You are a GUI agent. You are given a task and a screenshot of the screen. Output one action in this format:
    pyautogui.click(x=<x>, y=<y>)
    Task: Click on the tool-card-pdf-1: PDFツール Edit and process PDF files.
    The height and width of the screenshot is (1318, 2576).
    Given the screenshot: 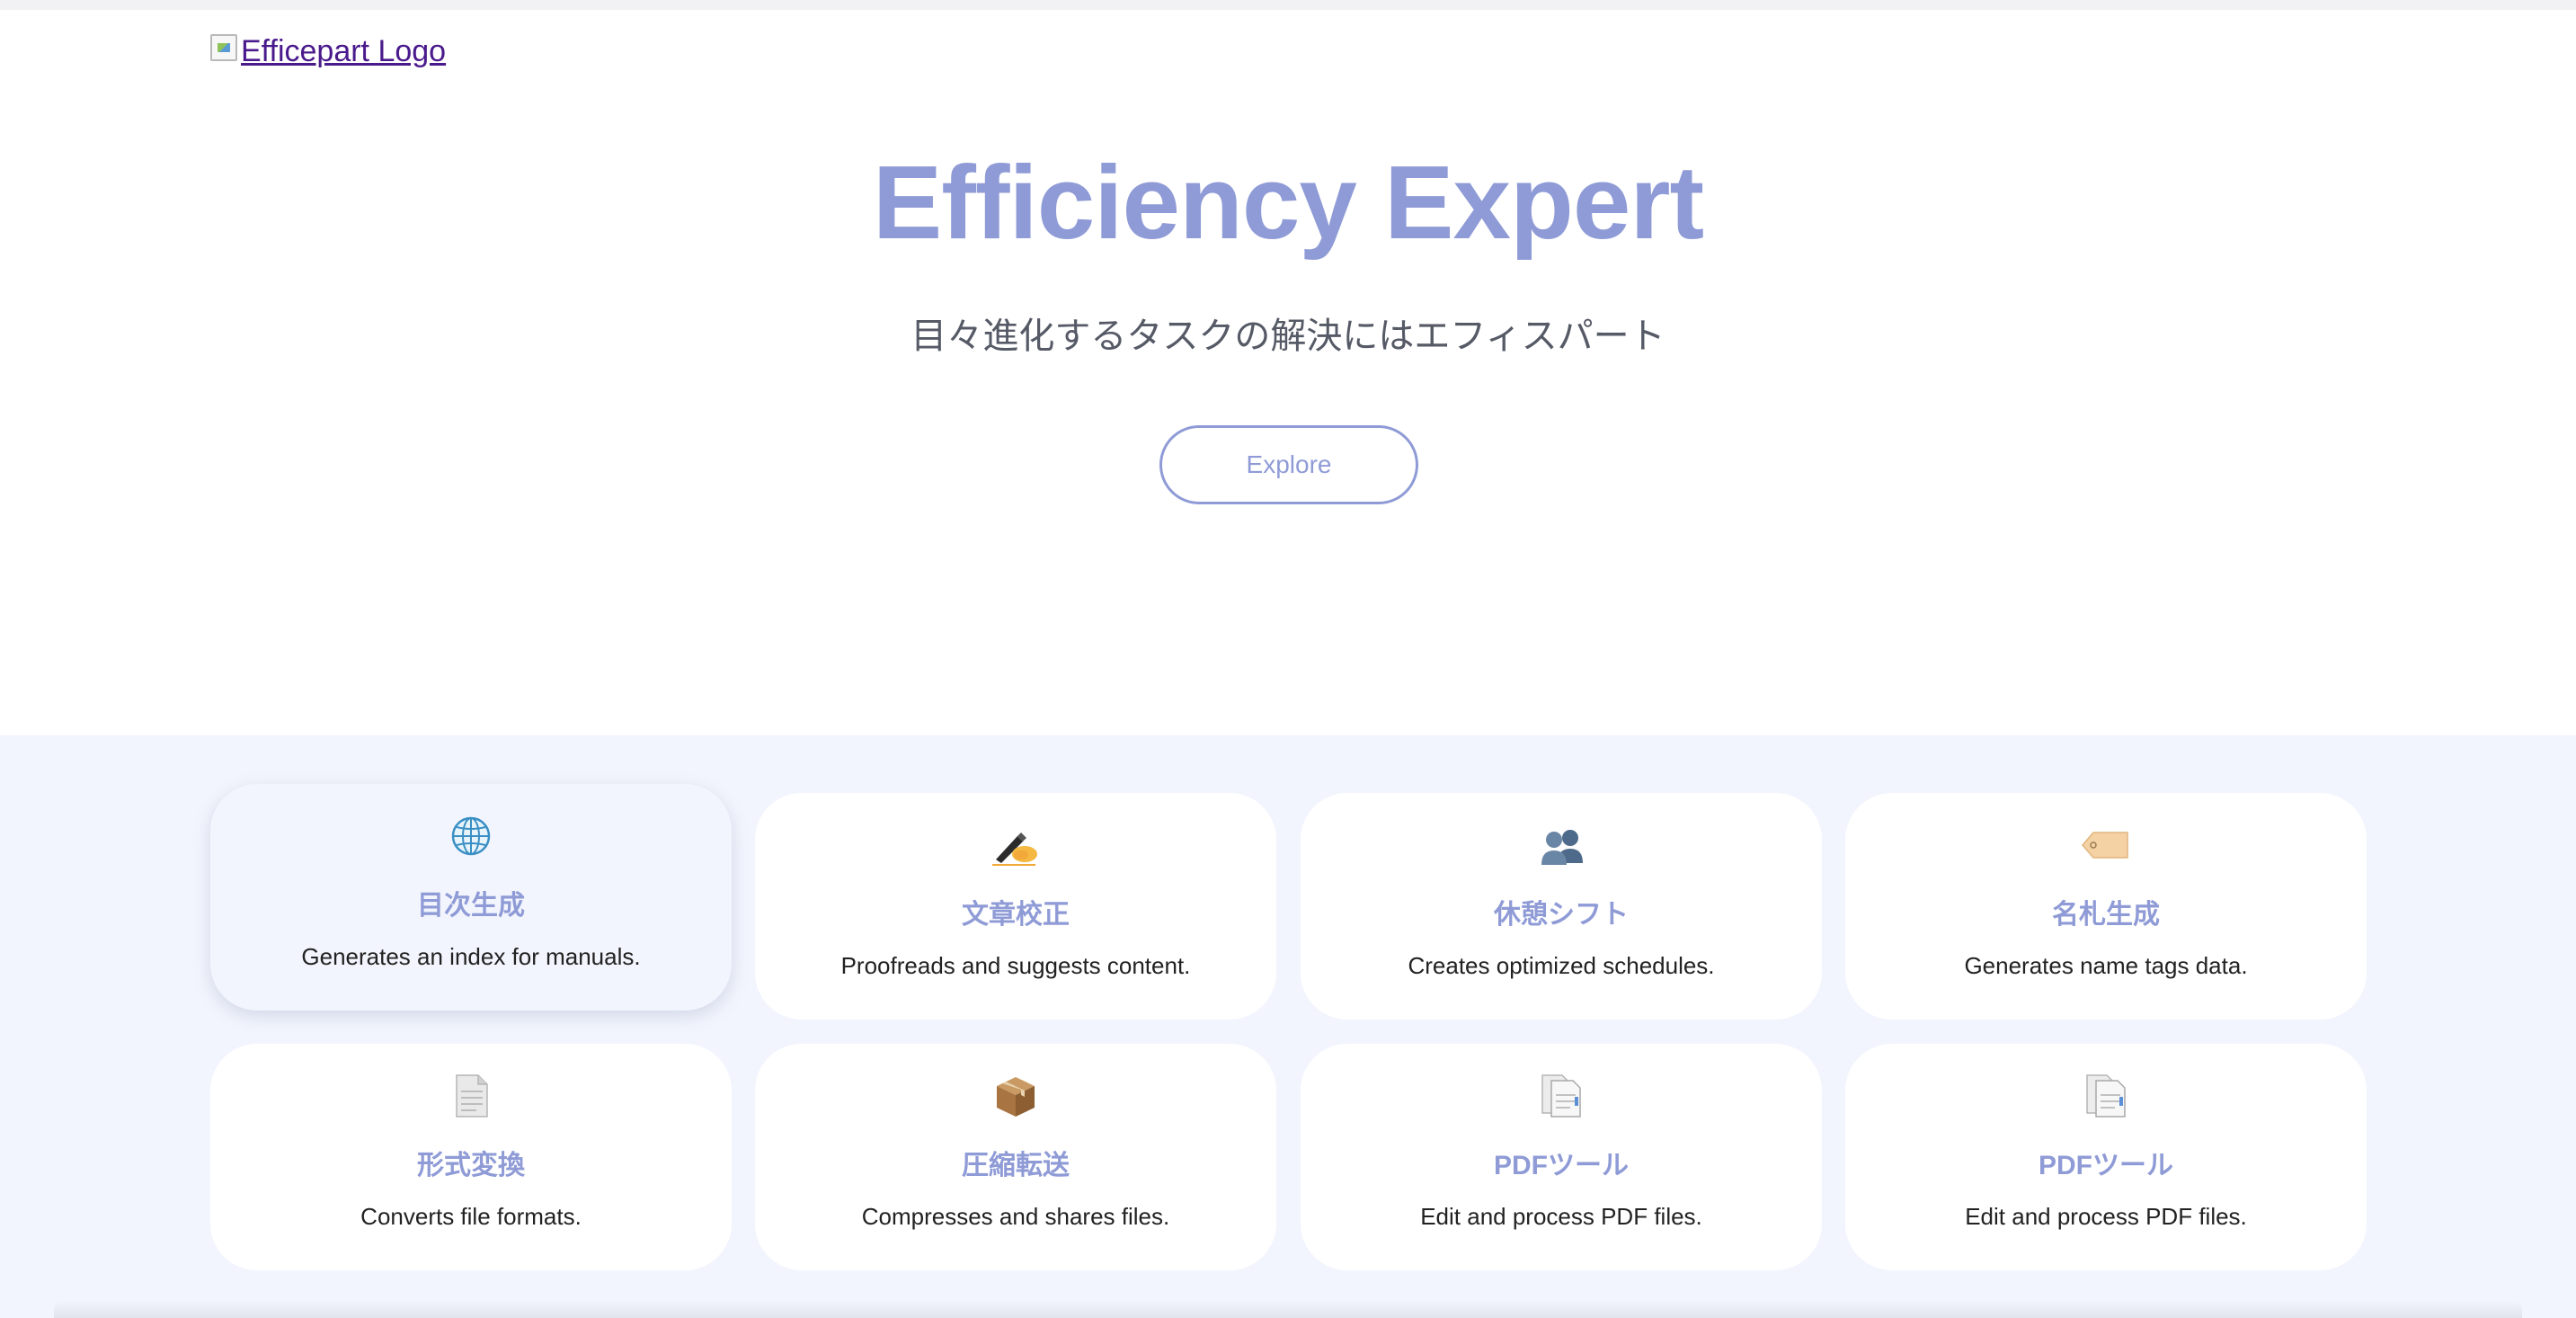 What is the action you would take?
    pyautogui.click(x=1561, y=1157)
    